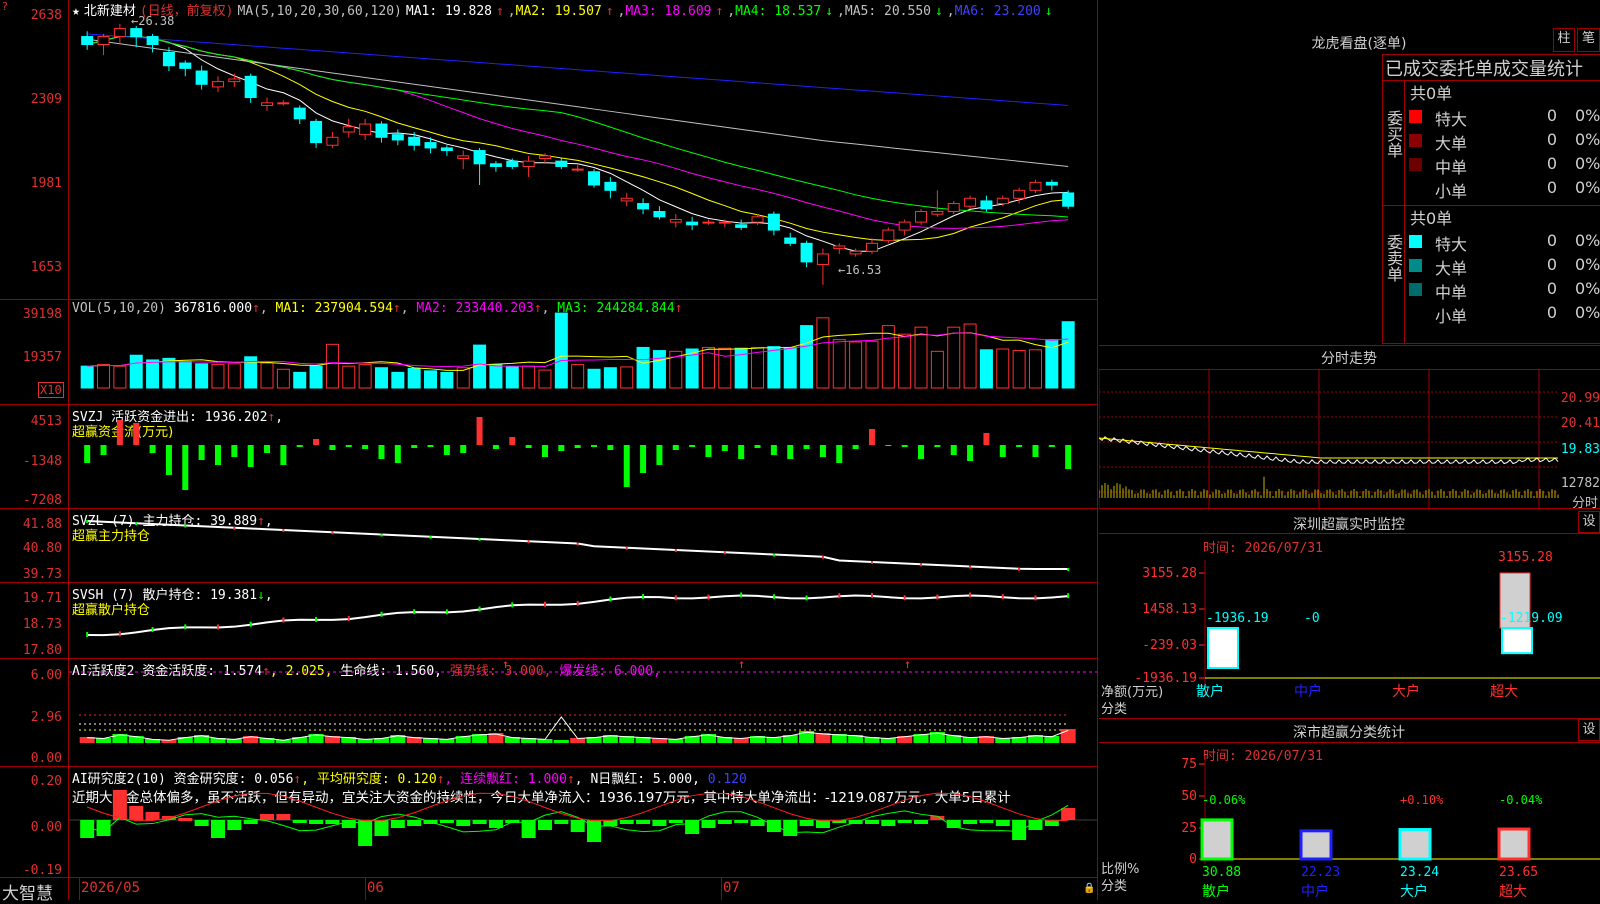 This screenshot has width=1600, height=904. I want to click on buy-side-label: 委买单, so click(1393, 134).